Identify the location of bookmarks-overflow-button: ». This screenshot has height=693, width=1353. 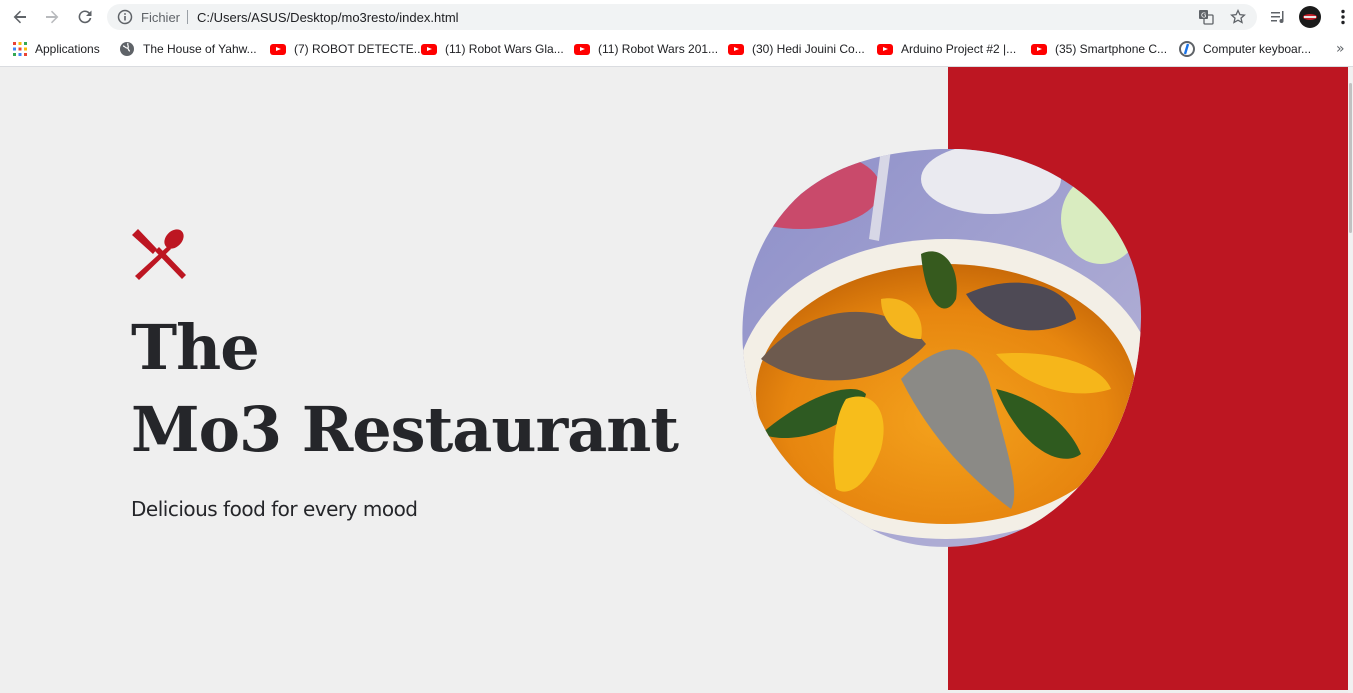
(1340, 49).